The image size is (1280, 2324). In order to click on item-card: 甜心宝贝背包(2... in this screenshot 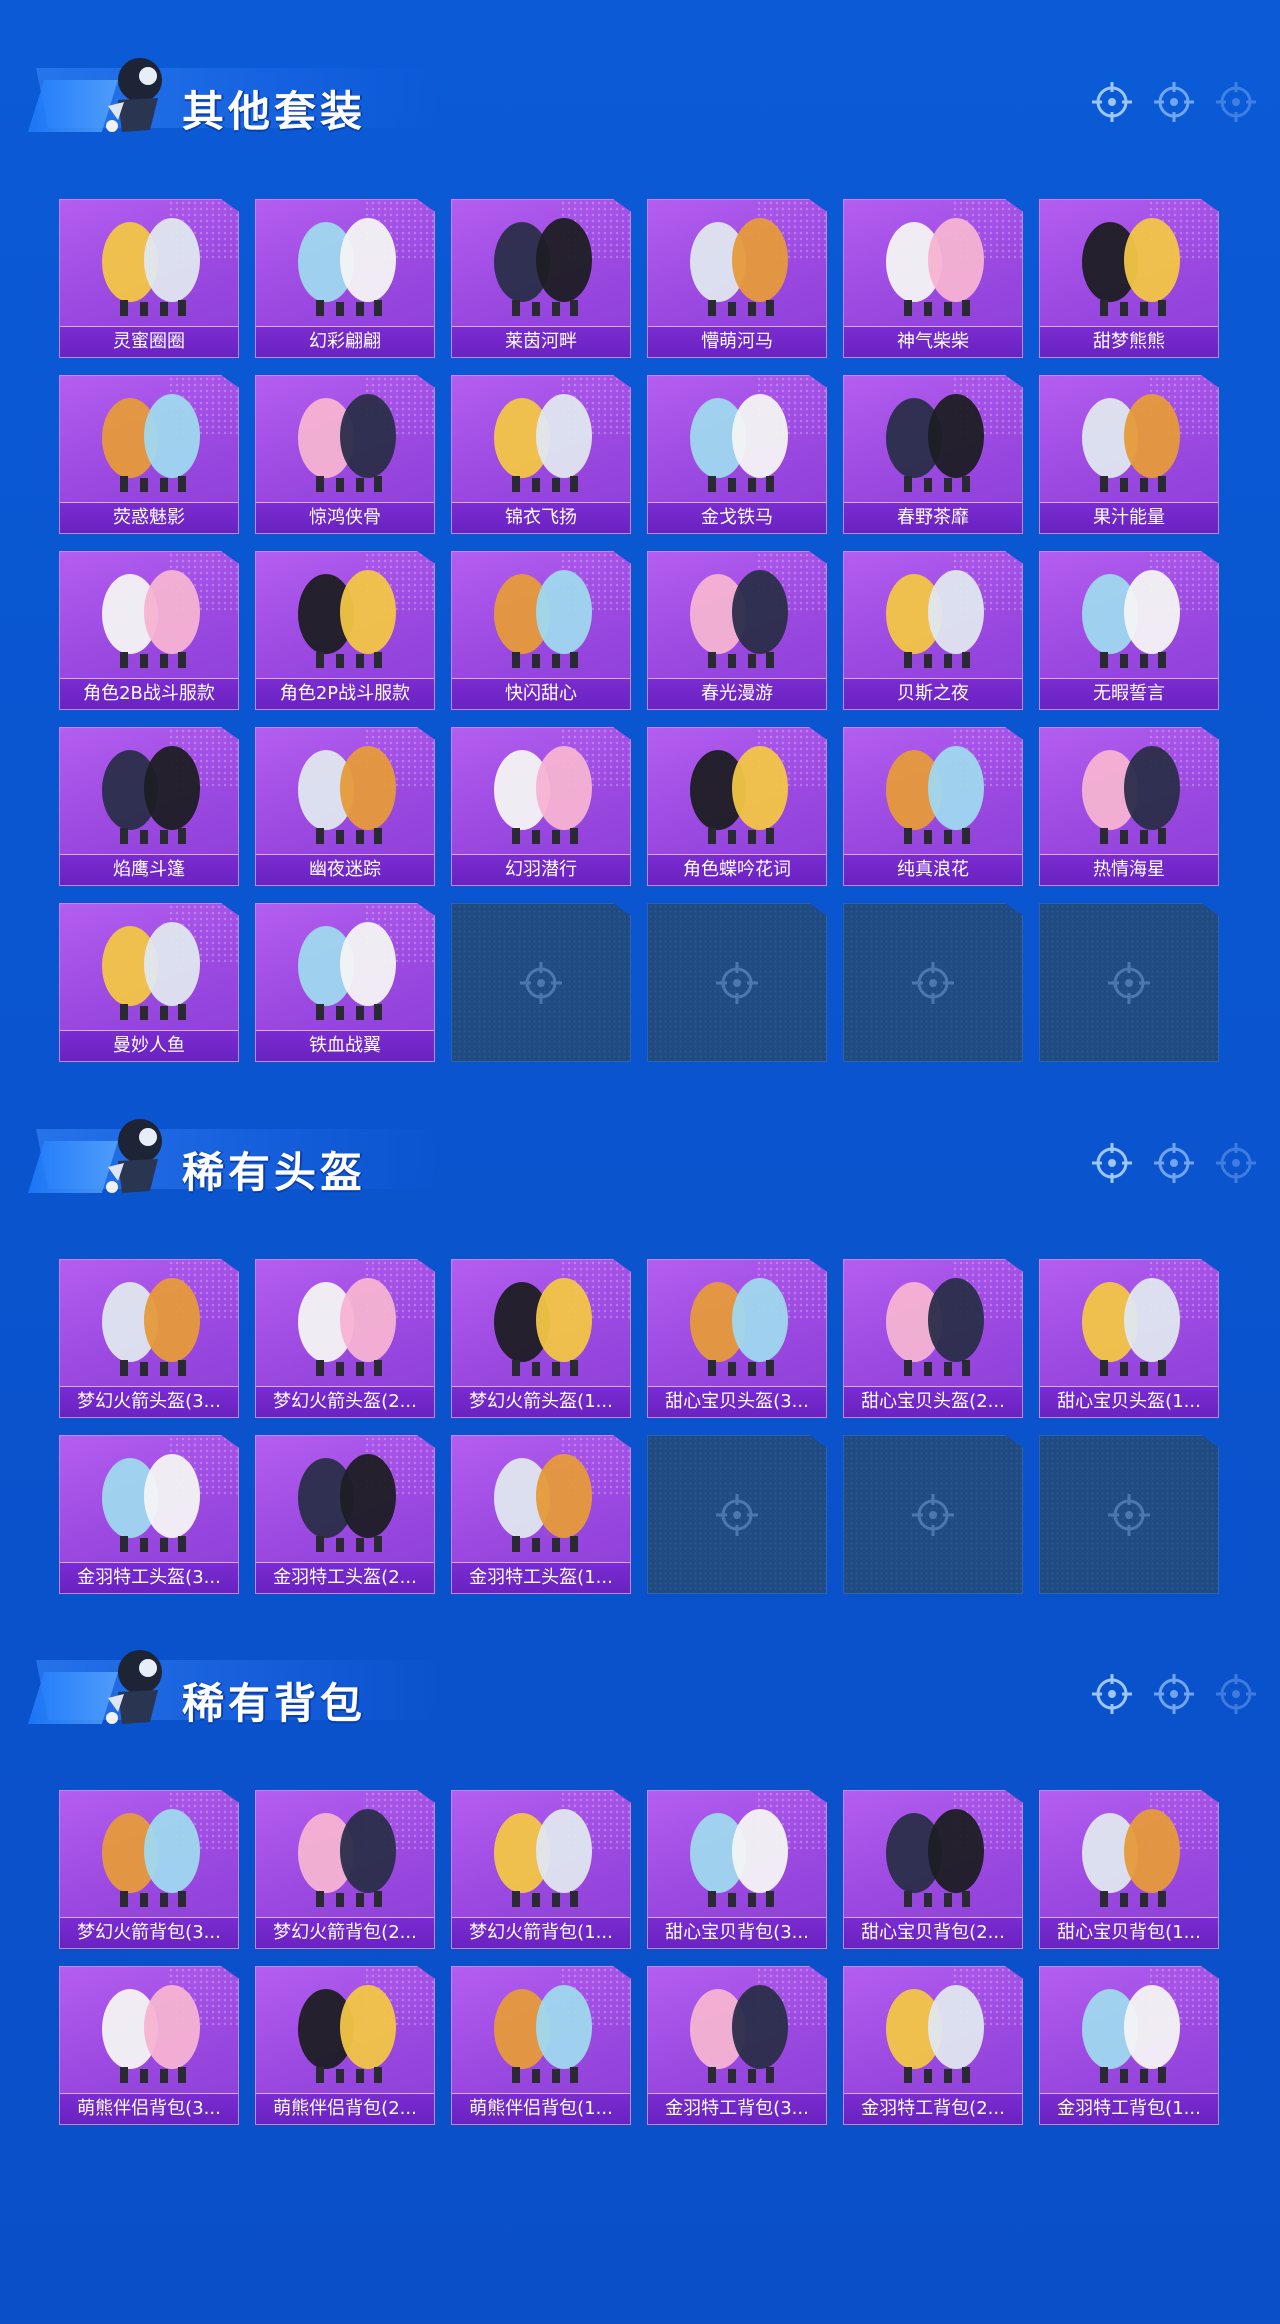, I will do `click(933, 1869)`.